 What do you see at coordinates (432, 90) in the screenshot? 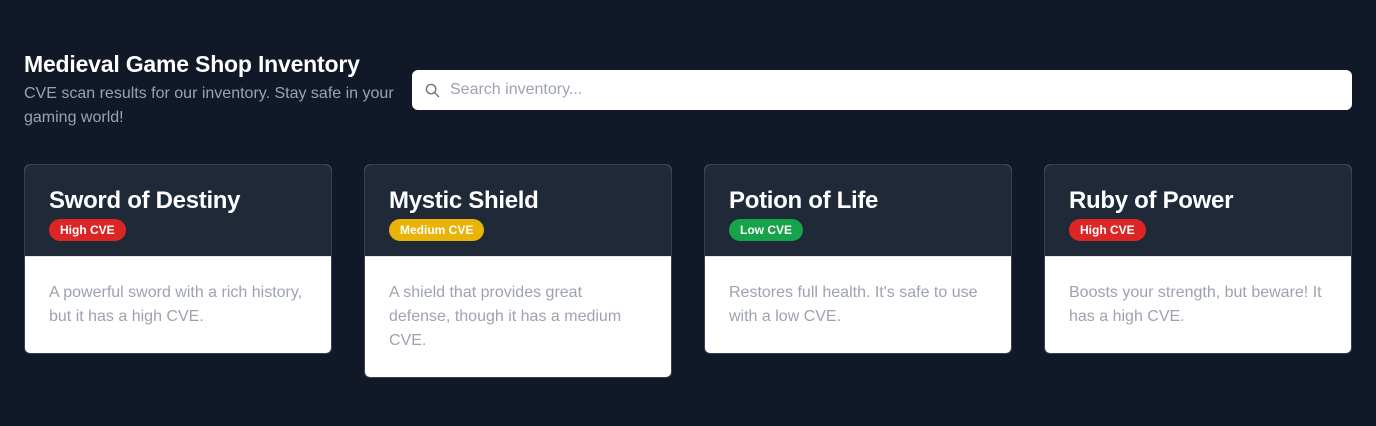
I see `search-icon` at bounding box center [432, 90].